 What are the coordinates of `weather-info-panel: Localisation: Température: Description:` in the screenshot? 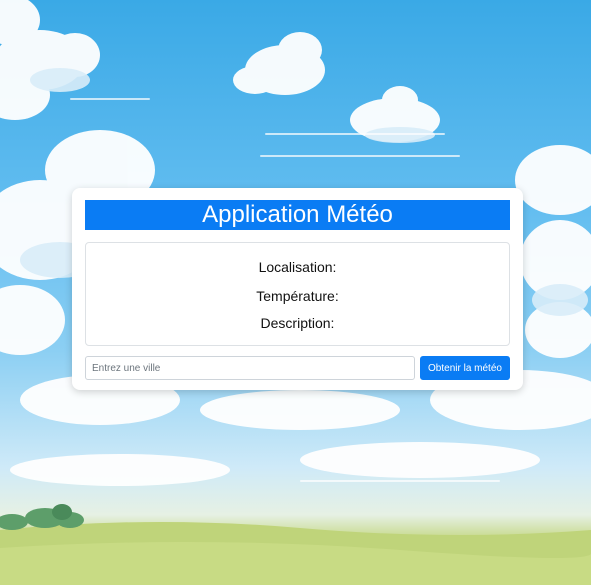 It's located at (297, 294).